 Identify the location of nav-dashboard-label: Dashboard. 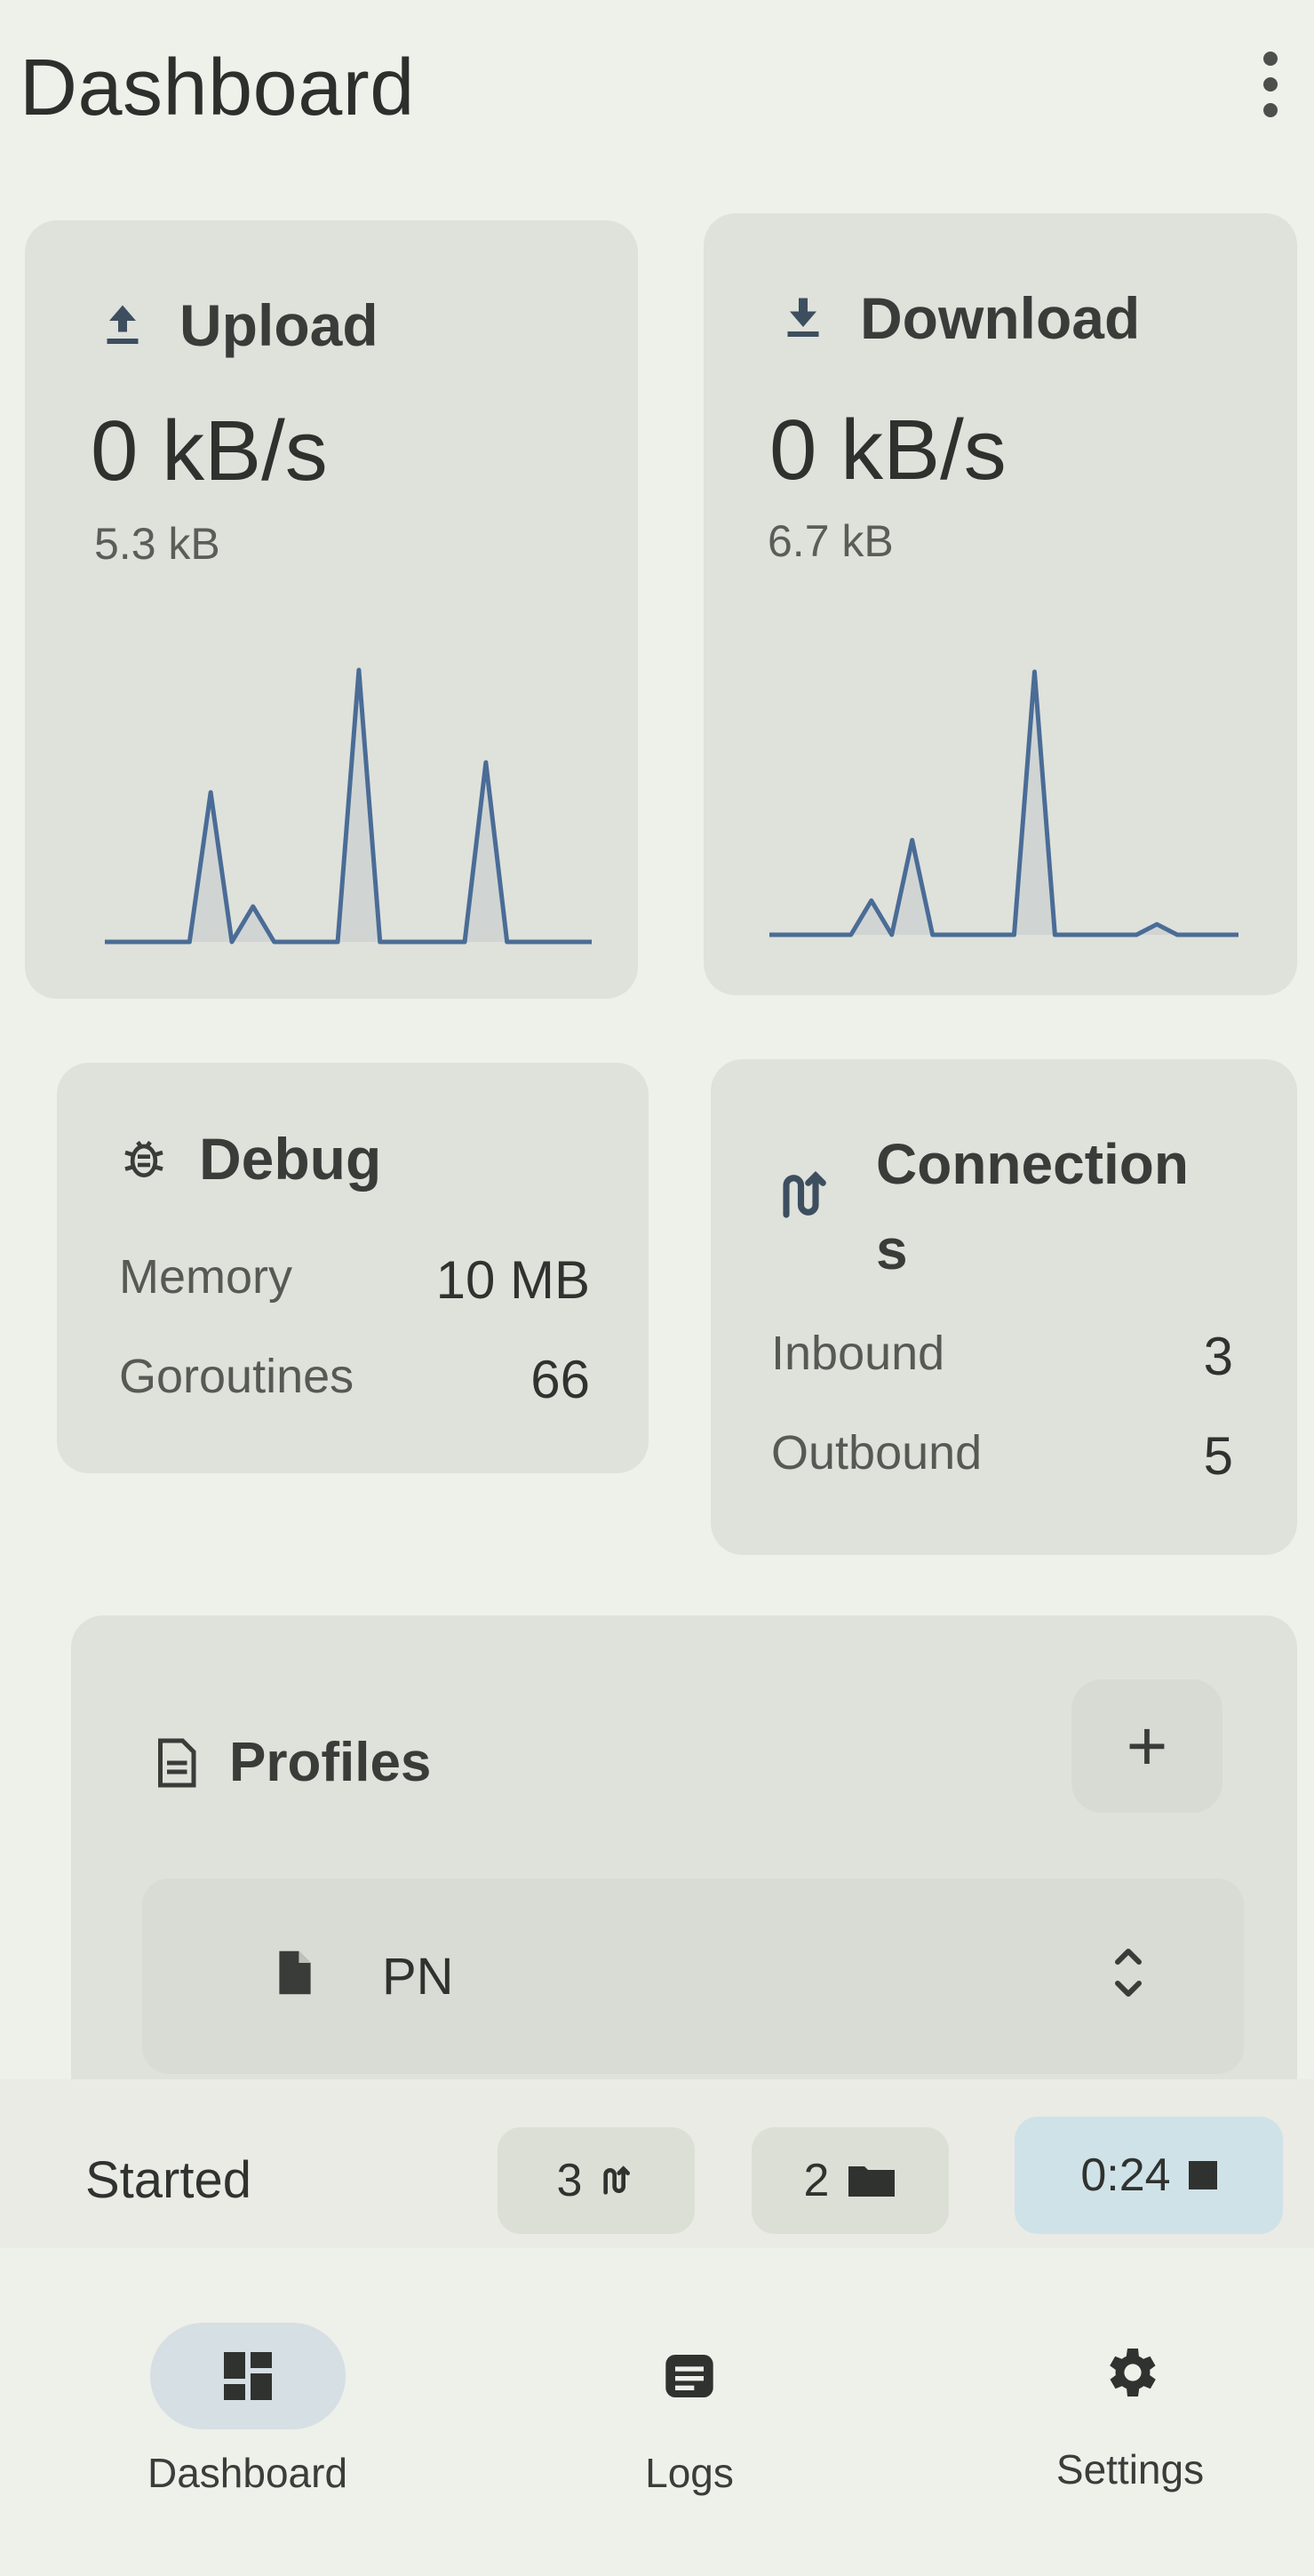
(247, 2473).